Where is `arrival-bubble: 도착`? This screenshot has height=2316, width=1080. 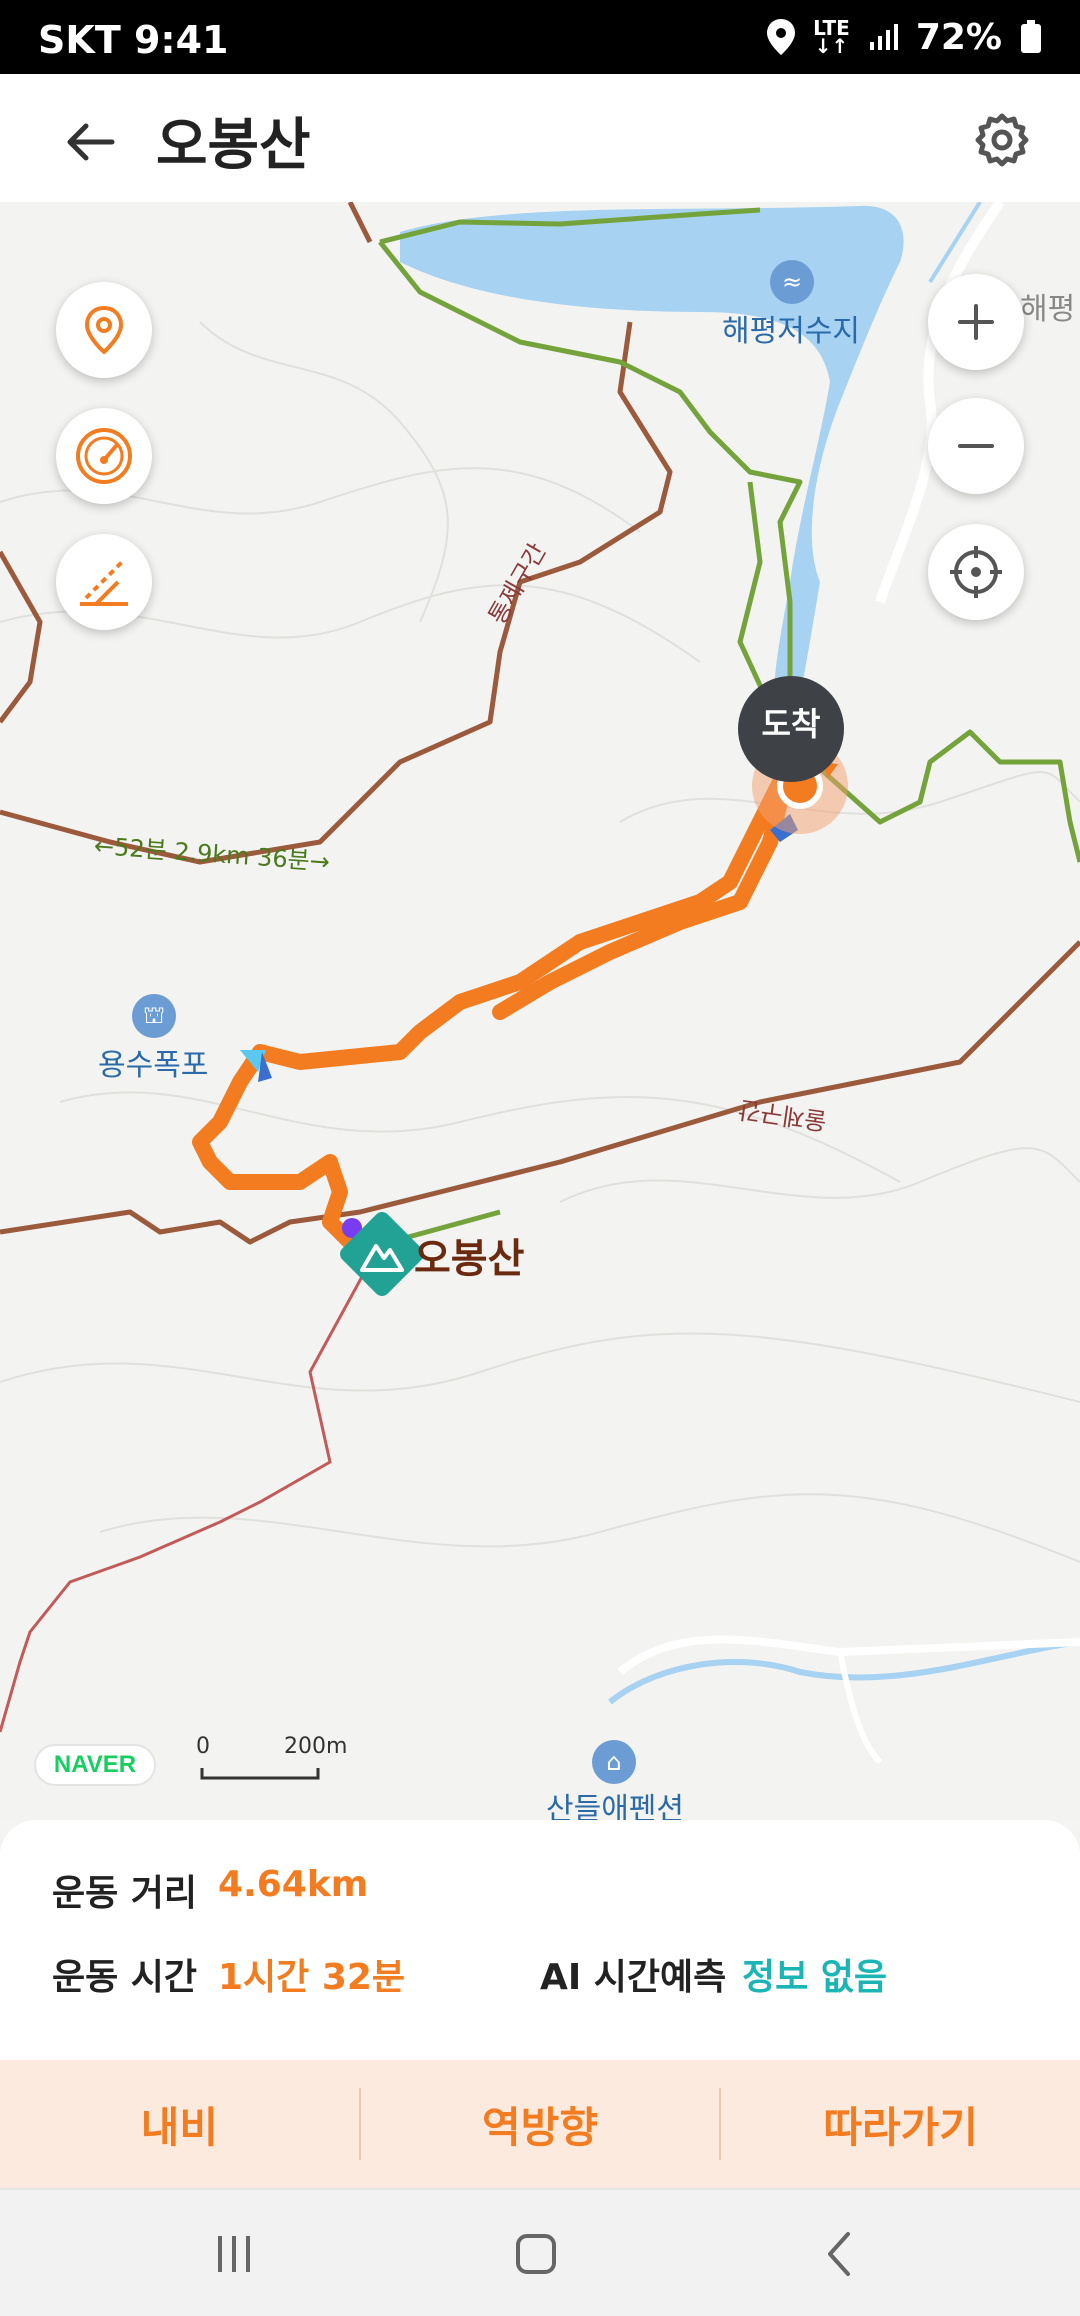 arrival-bubble: 도착 is located at coordinates (791, 729).